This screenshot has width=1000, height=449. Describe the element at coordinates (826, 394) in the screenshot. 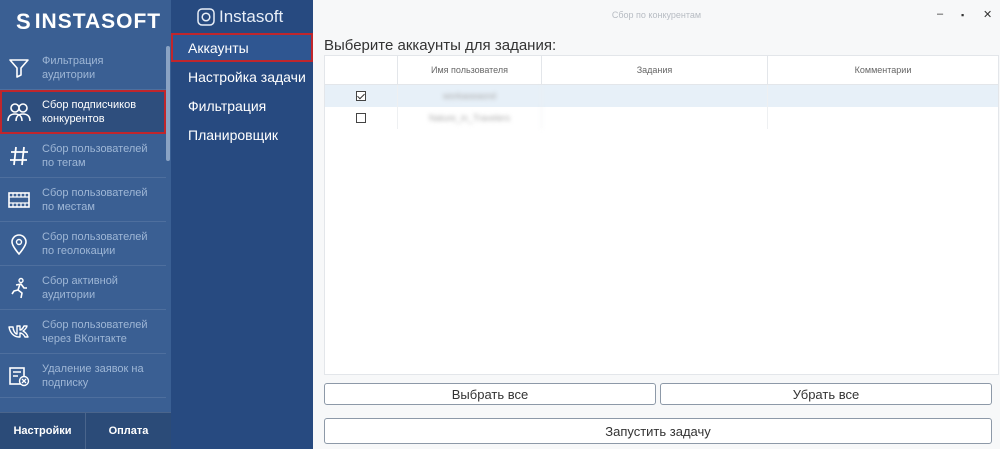

I see `deselect-all-button: Убрать все` at that location.